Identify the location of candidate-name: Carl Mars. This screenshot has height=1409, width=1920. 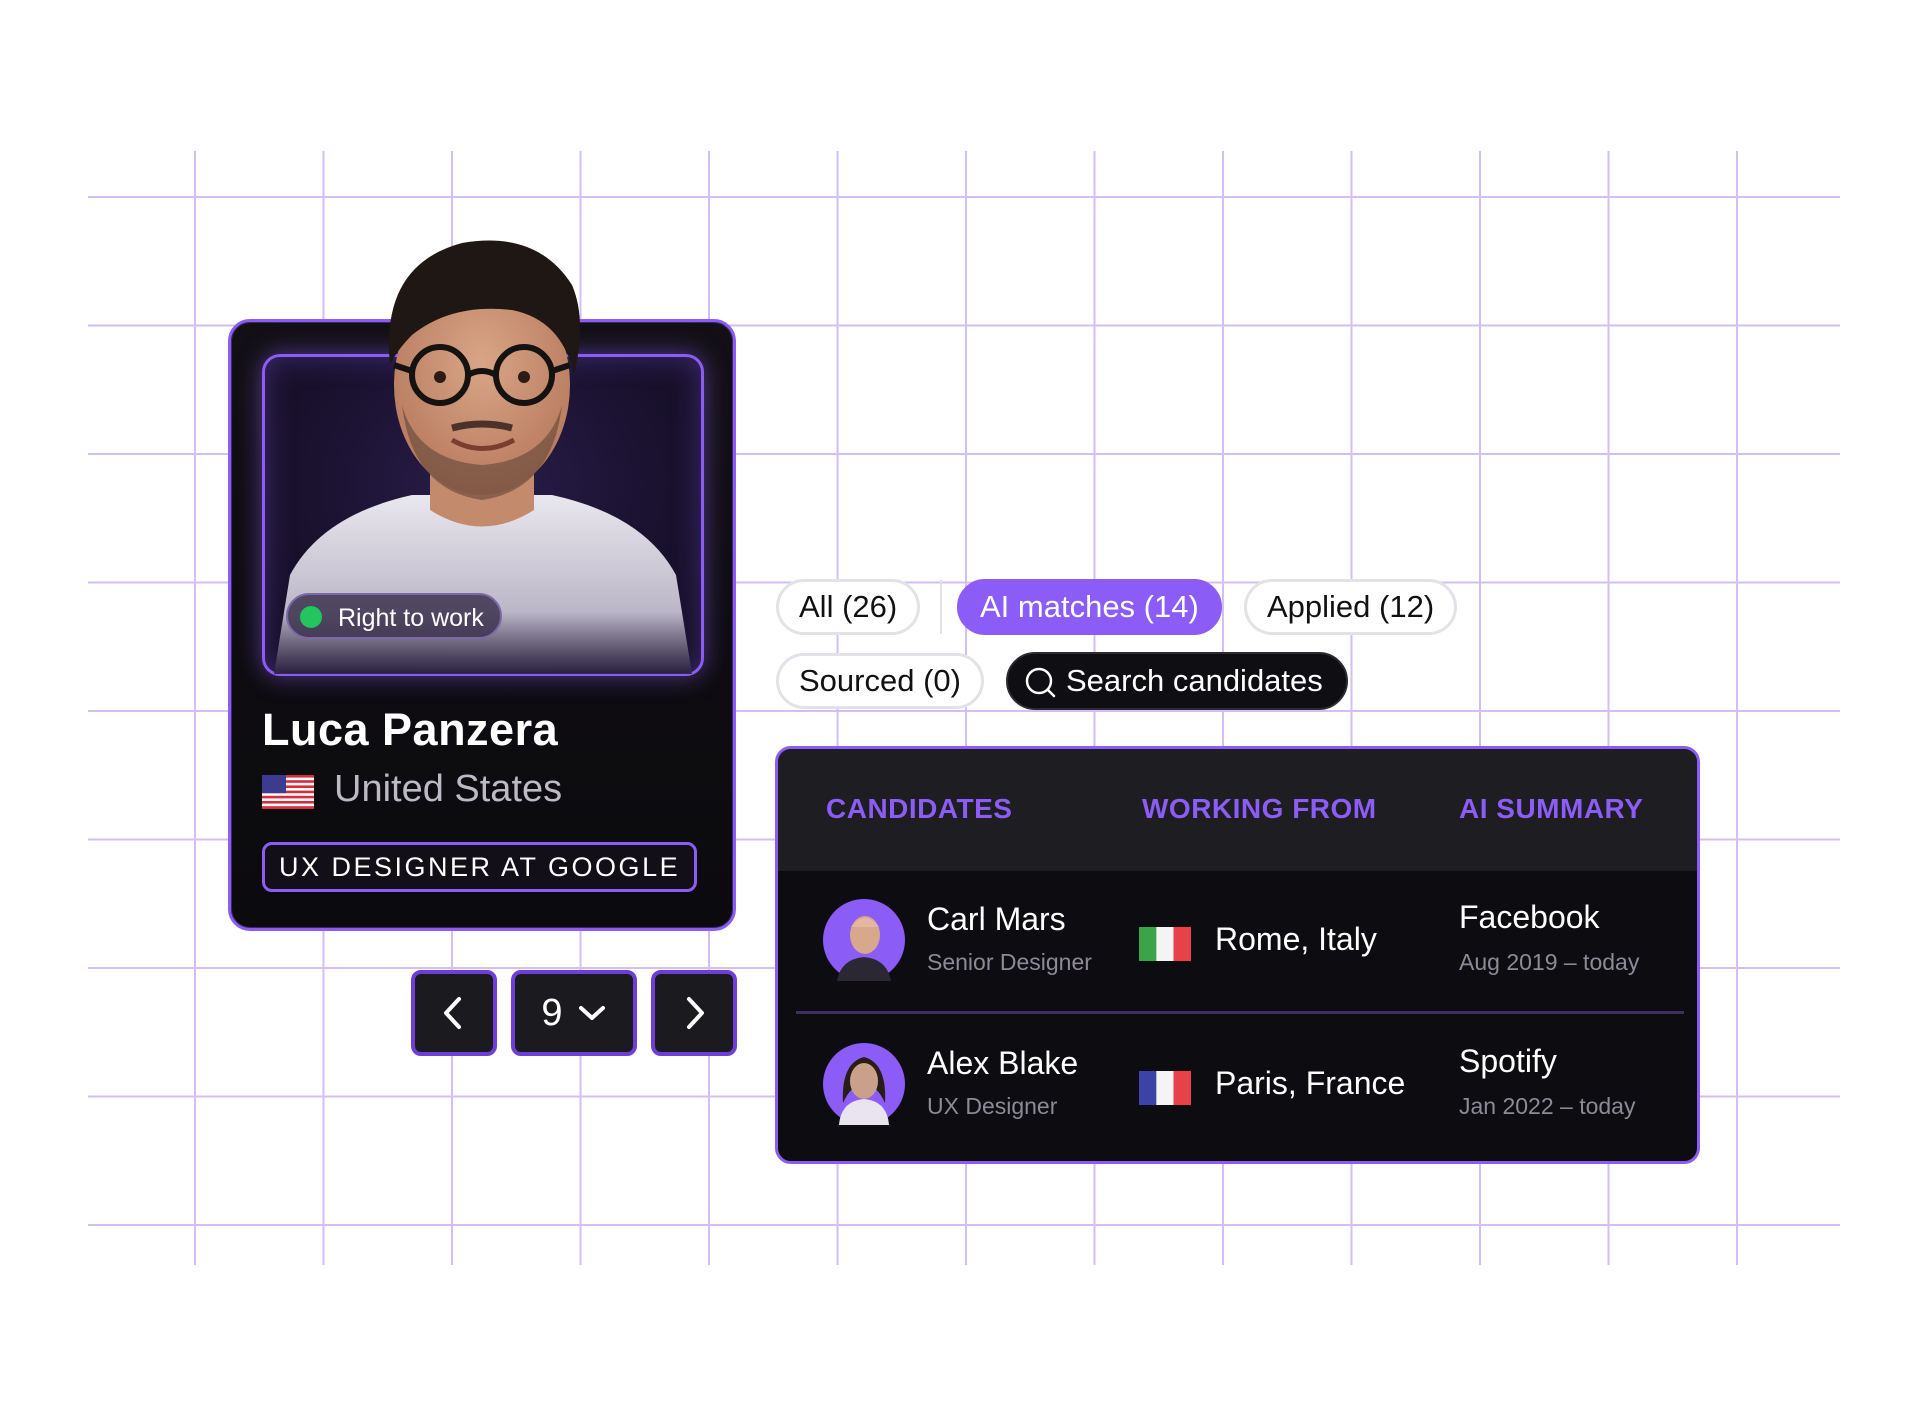
(996, 919).